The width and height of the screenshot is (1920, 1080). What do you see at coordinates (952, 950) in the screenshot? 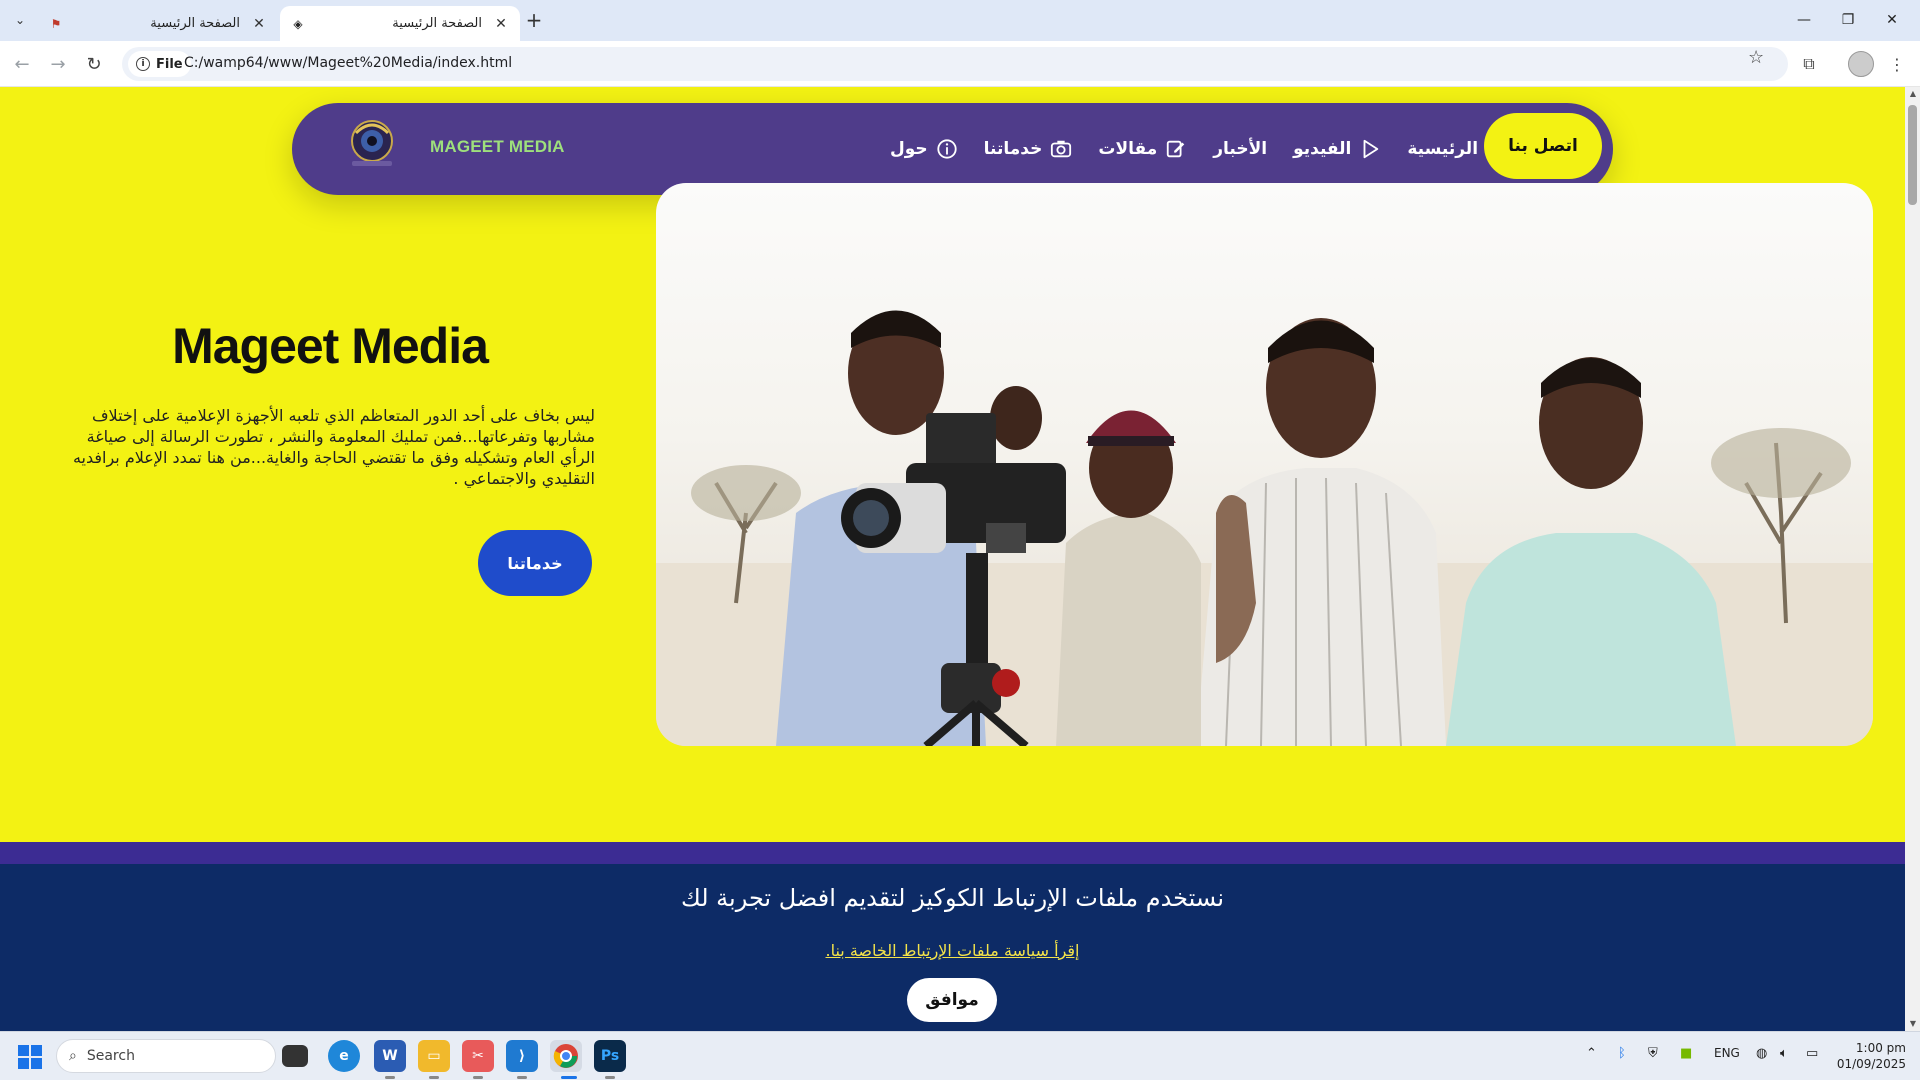
I see `cookie-policy-link: إقرأ سياسة ملفات الإرتباط الخاصة بنا.` at bounding box center [952, 950].